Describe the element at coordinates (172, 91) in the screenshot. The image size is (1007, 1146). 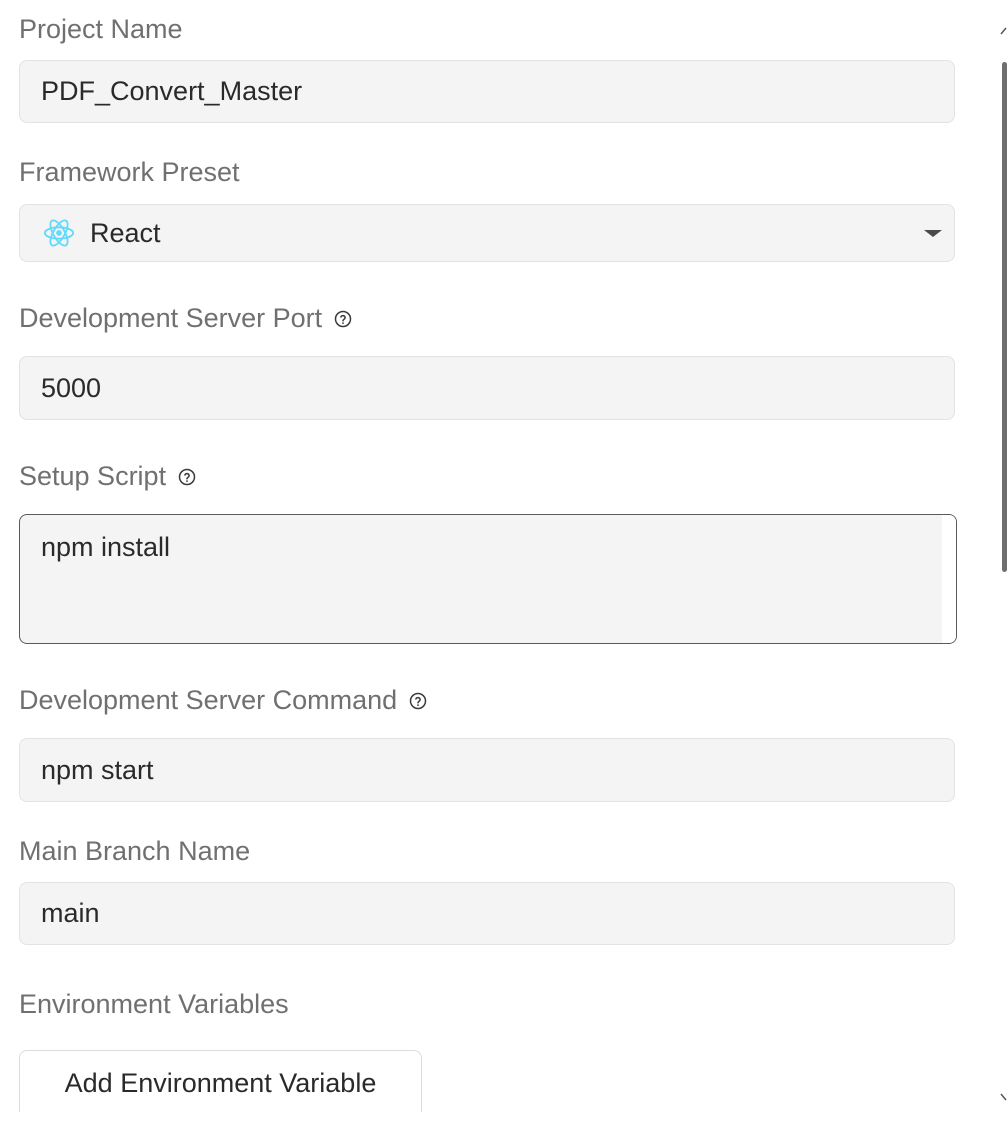
I see `project-name-value: PDF_Convert_Master` at that location.